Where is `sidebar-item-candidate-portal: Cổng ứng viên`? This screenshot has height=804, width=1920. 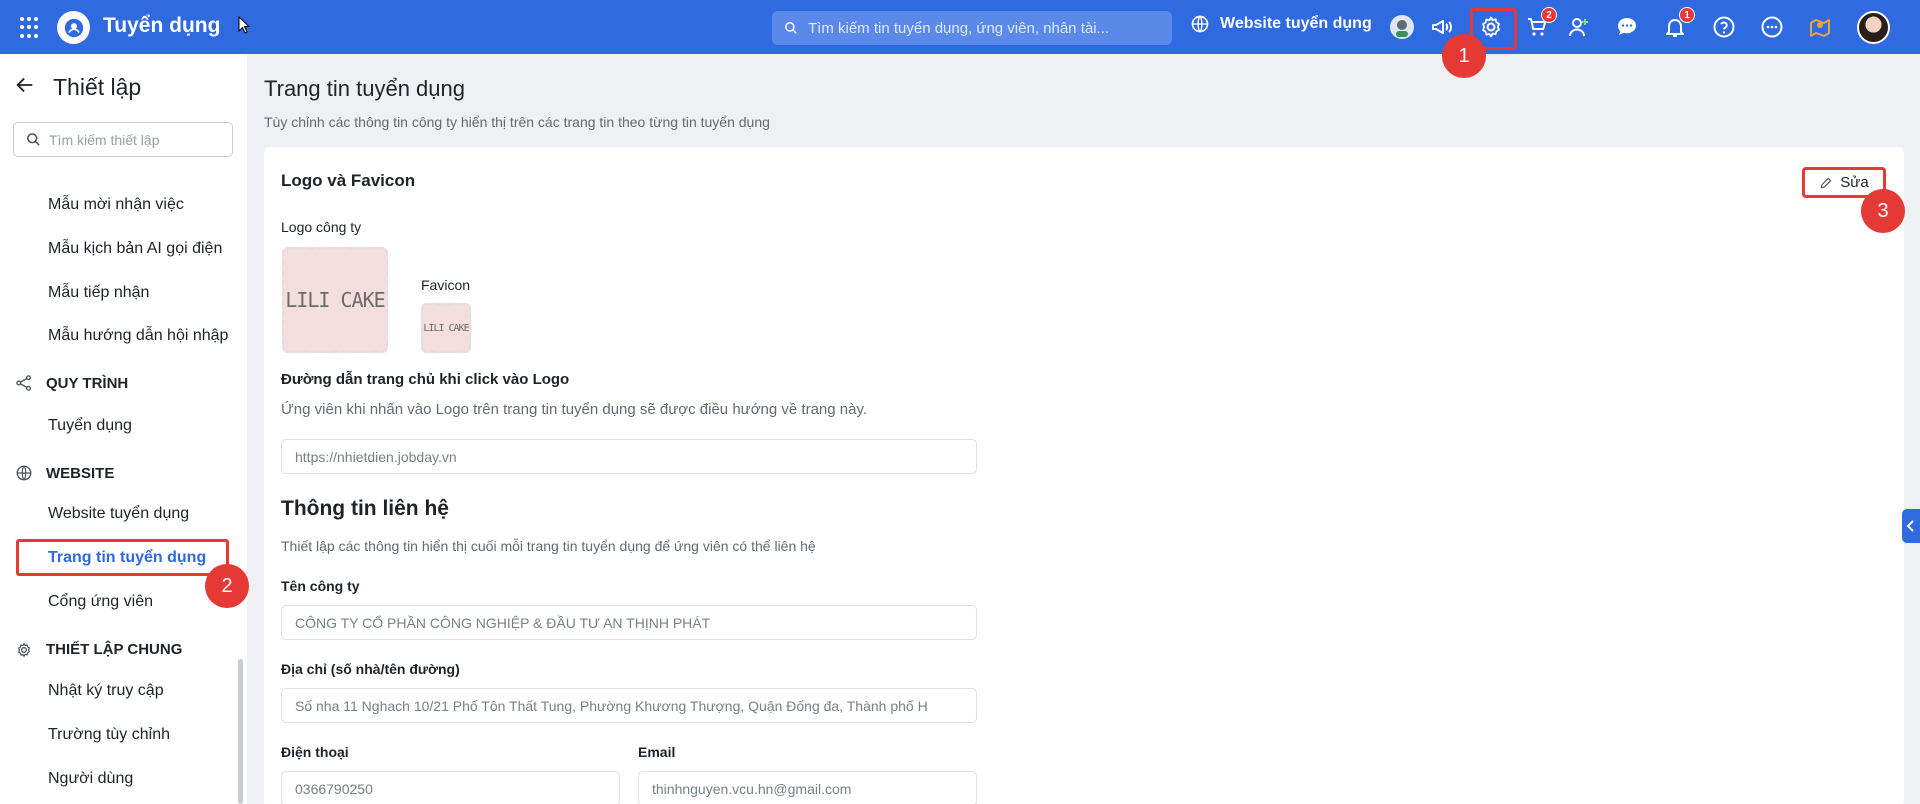 sidebar-item-candidate-portal: Cổng ứng viên is located at coordinates (100, 602).